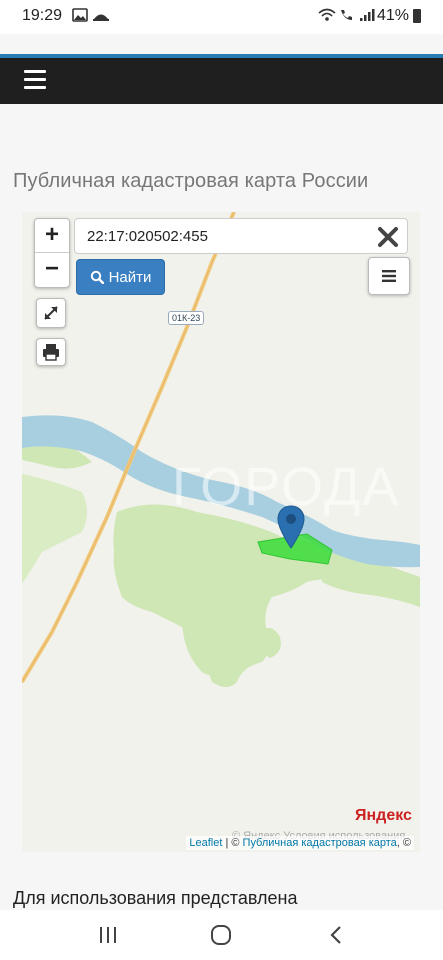  I want to click on print-button, so click(51, 352).